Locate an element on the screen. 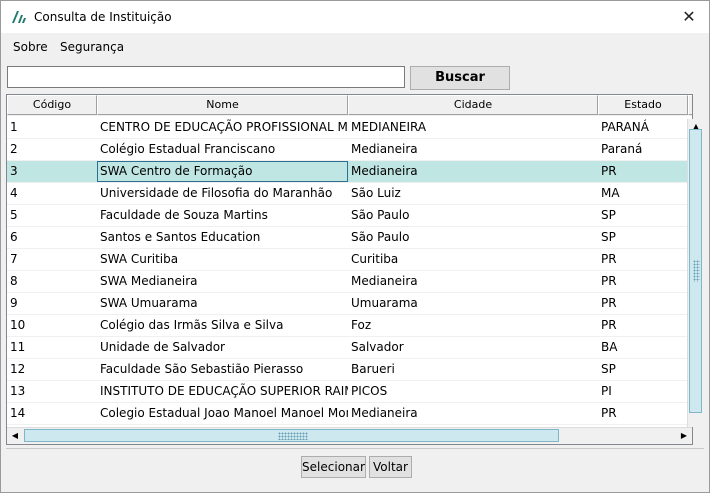 This screenshot has width=710, height=493. cell-nome: Colégio Estadual Franciscano is located at coordinates (222, 149).